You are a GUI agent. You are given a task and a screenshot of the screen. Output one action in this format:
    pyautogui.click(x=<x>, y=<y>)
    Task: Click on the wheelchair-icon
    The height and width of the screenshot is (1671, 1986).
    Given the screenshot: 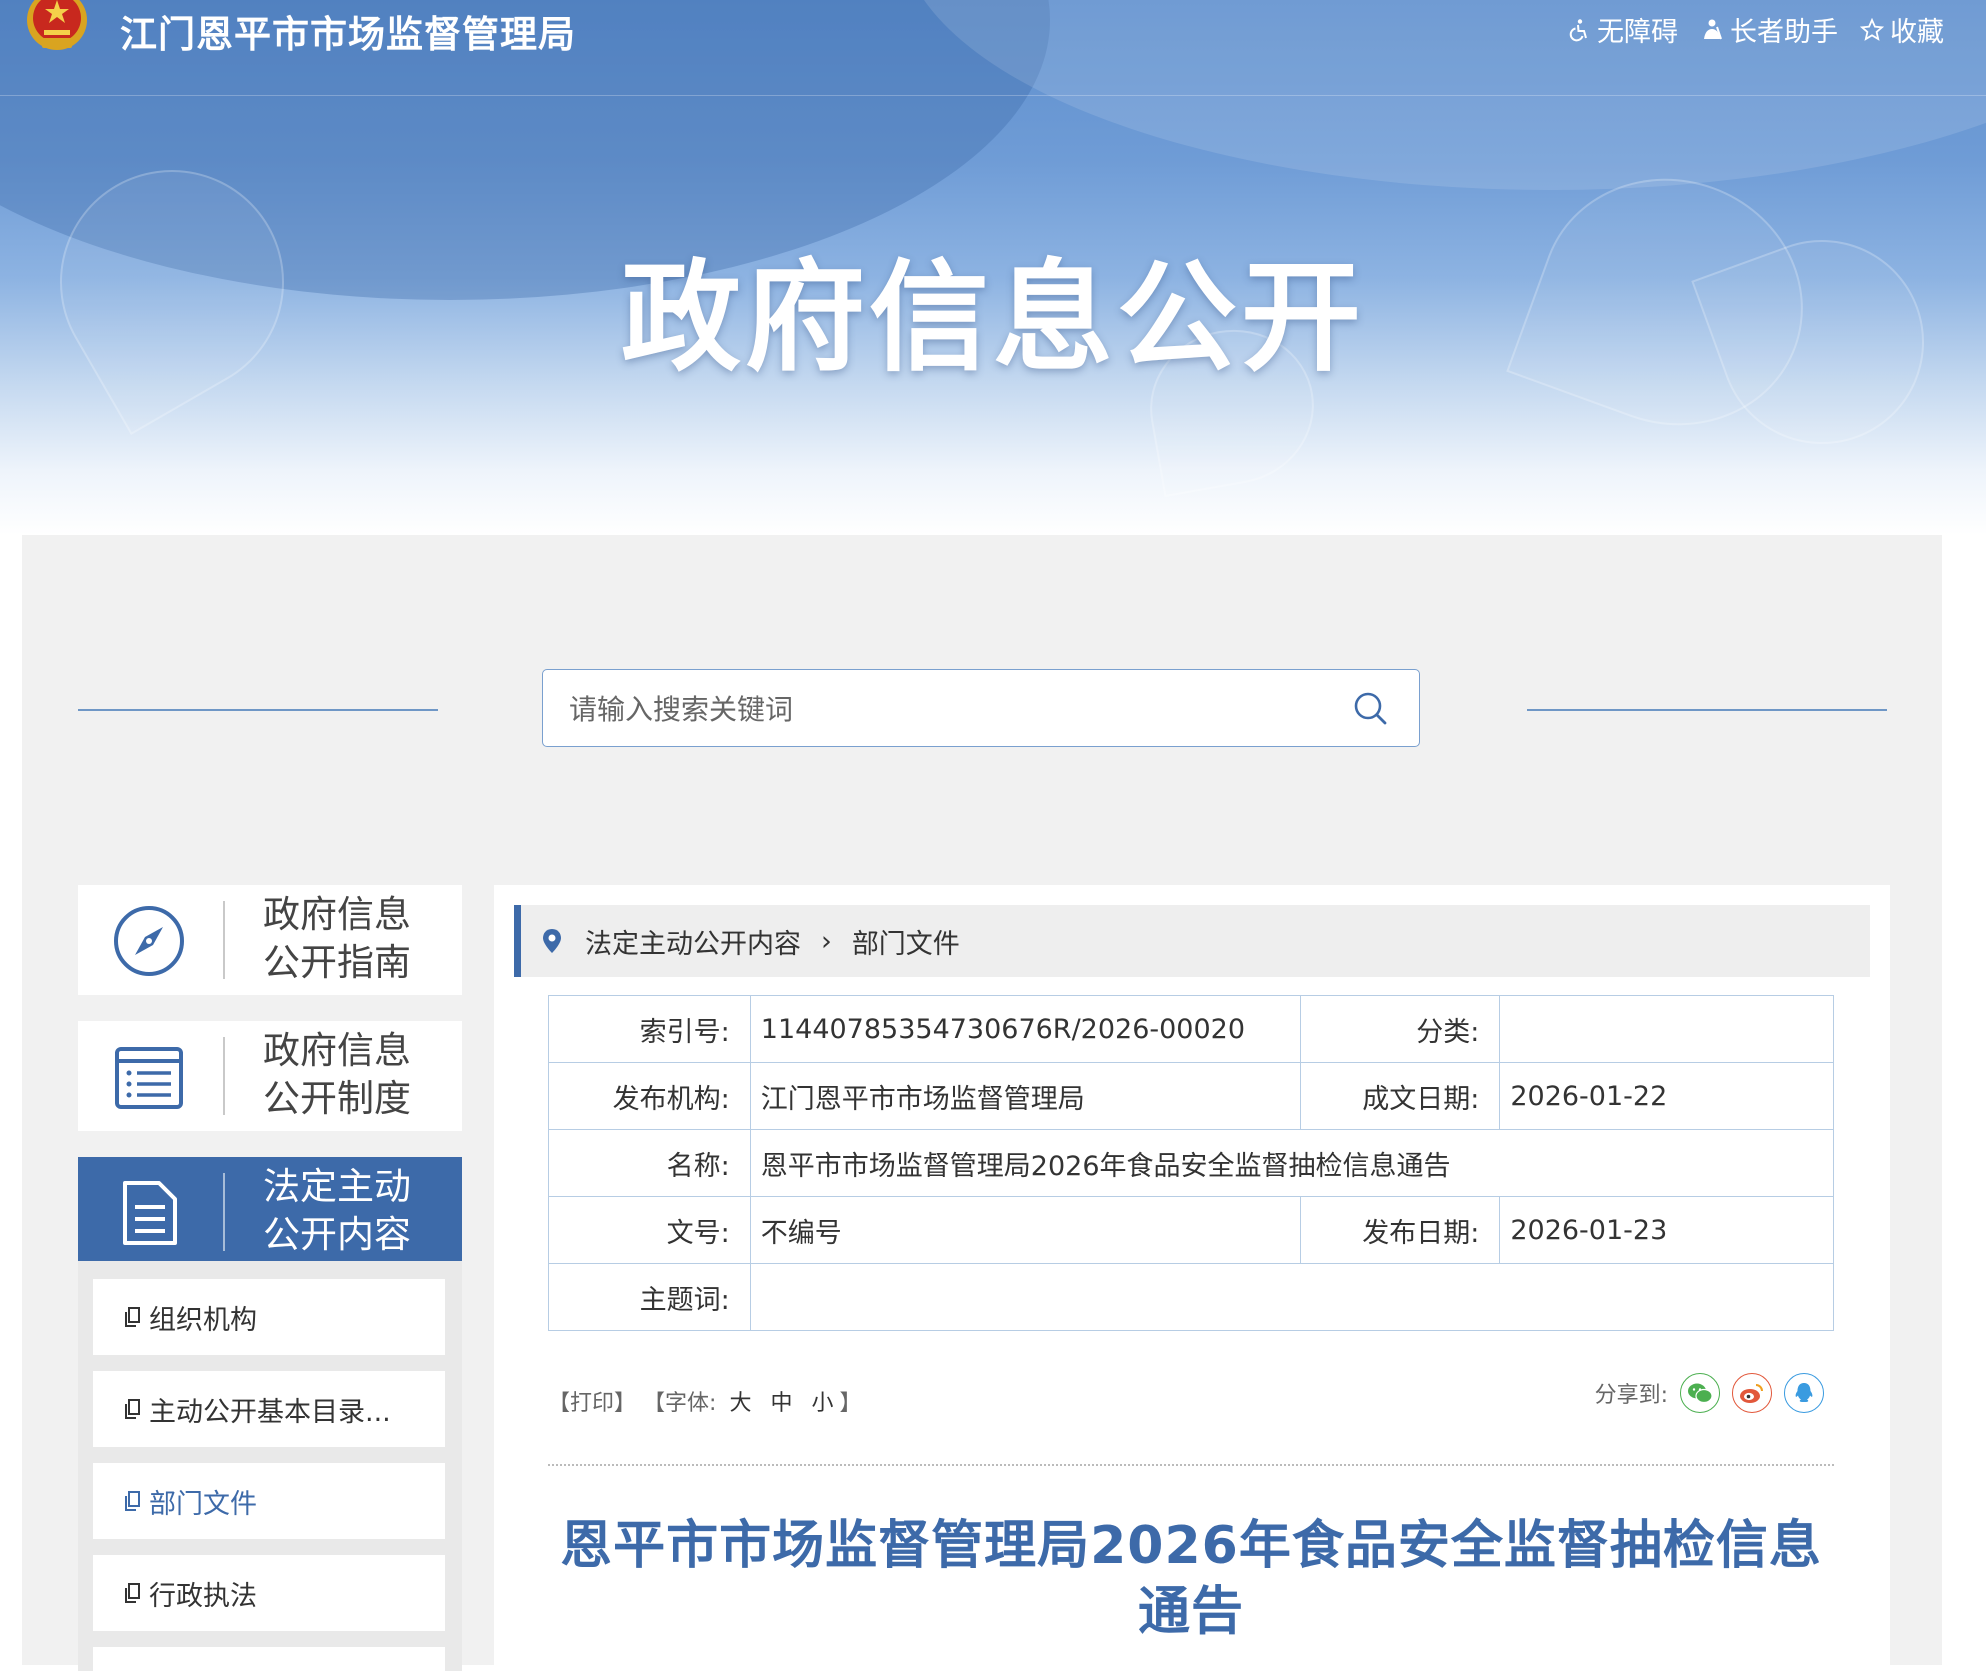 What is the action you would take?
    pyautogui.click(x=1578, y=29)
    